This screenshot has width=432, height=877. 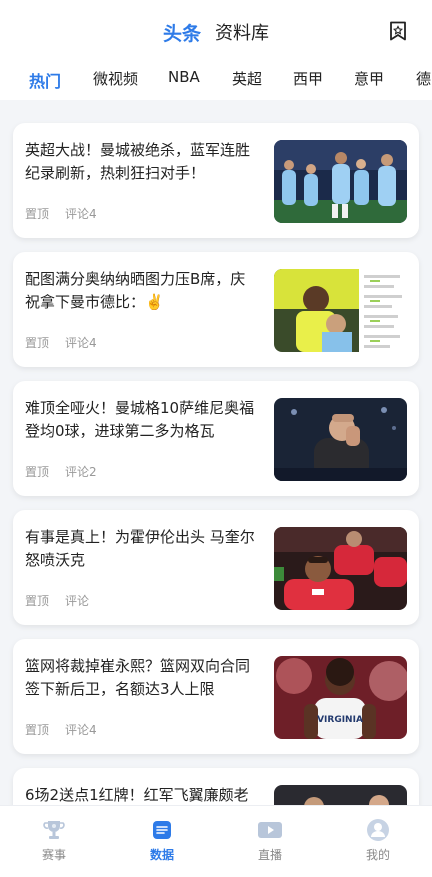 What do you see at coordinates (340, 439) in the screenshot?
I see `coach-head-in-hand-photo` at bounding box center [340, 439].